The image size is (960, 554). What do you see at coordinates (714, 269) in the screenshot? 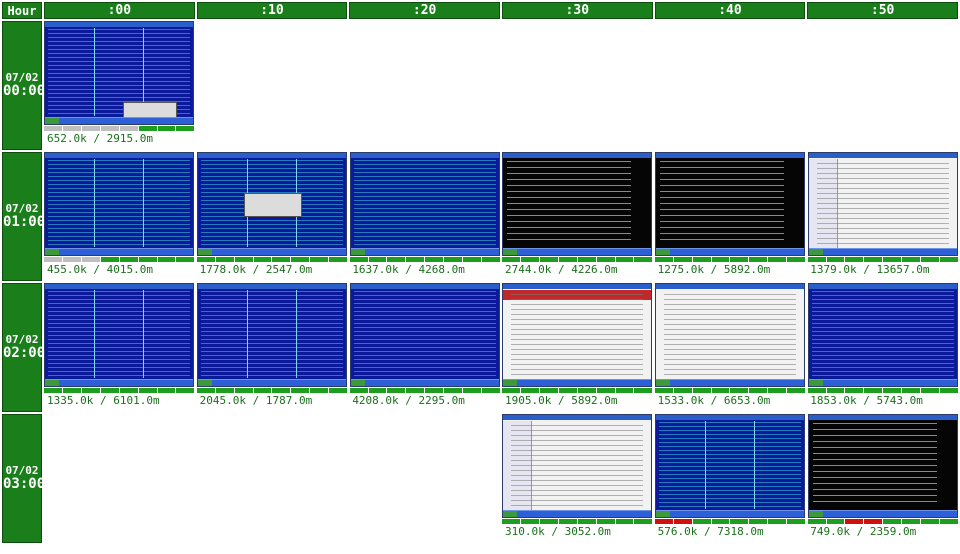
I see `cell-stats: 1275.0k / 5892.0m` at bounding box center [714, 269].